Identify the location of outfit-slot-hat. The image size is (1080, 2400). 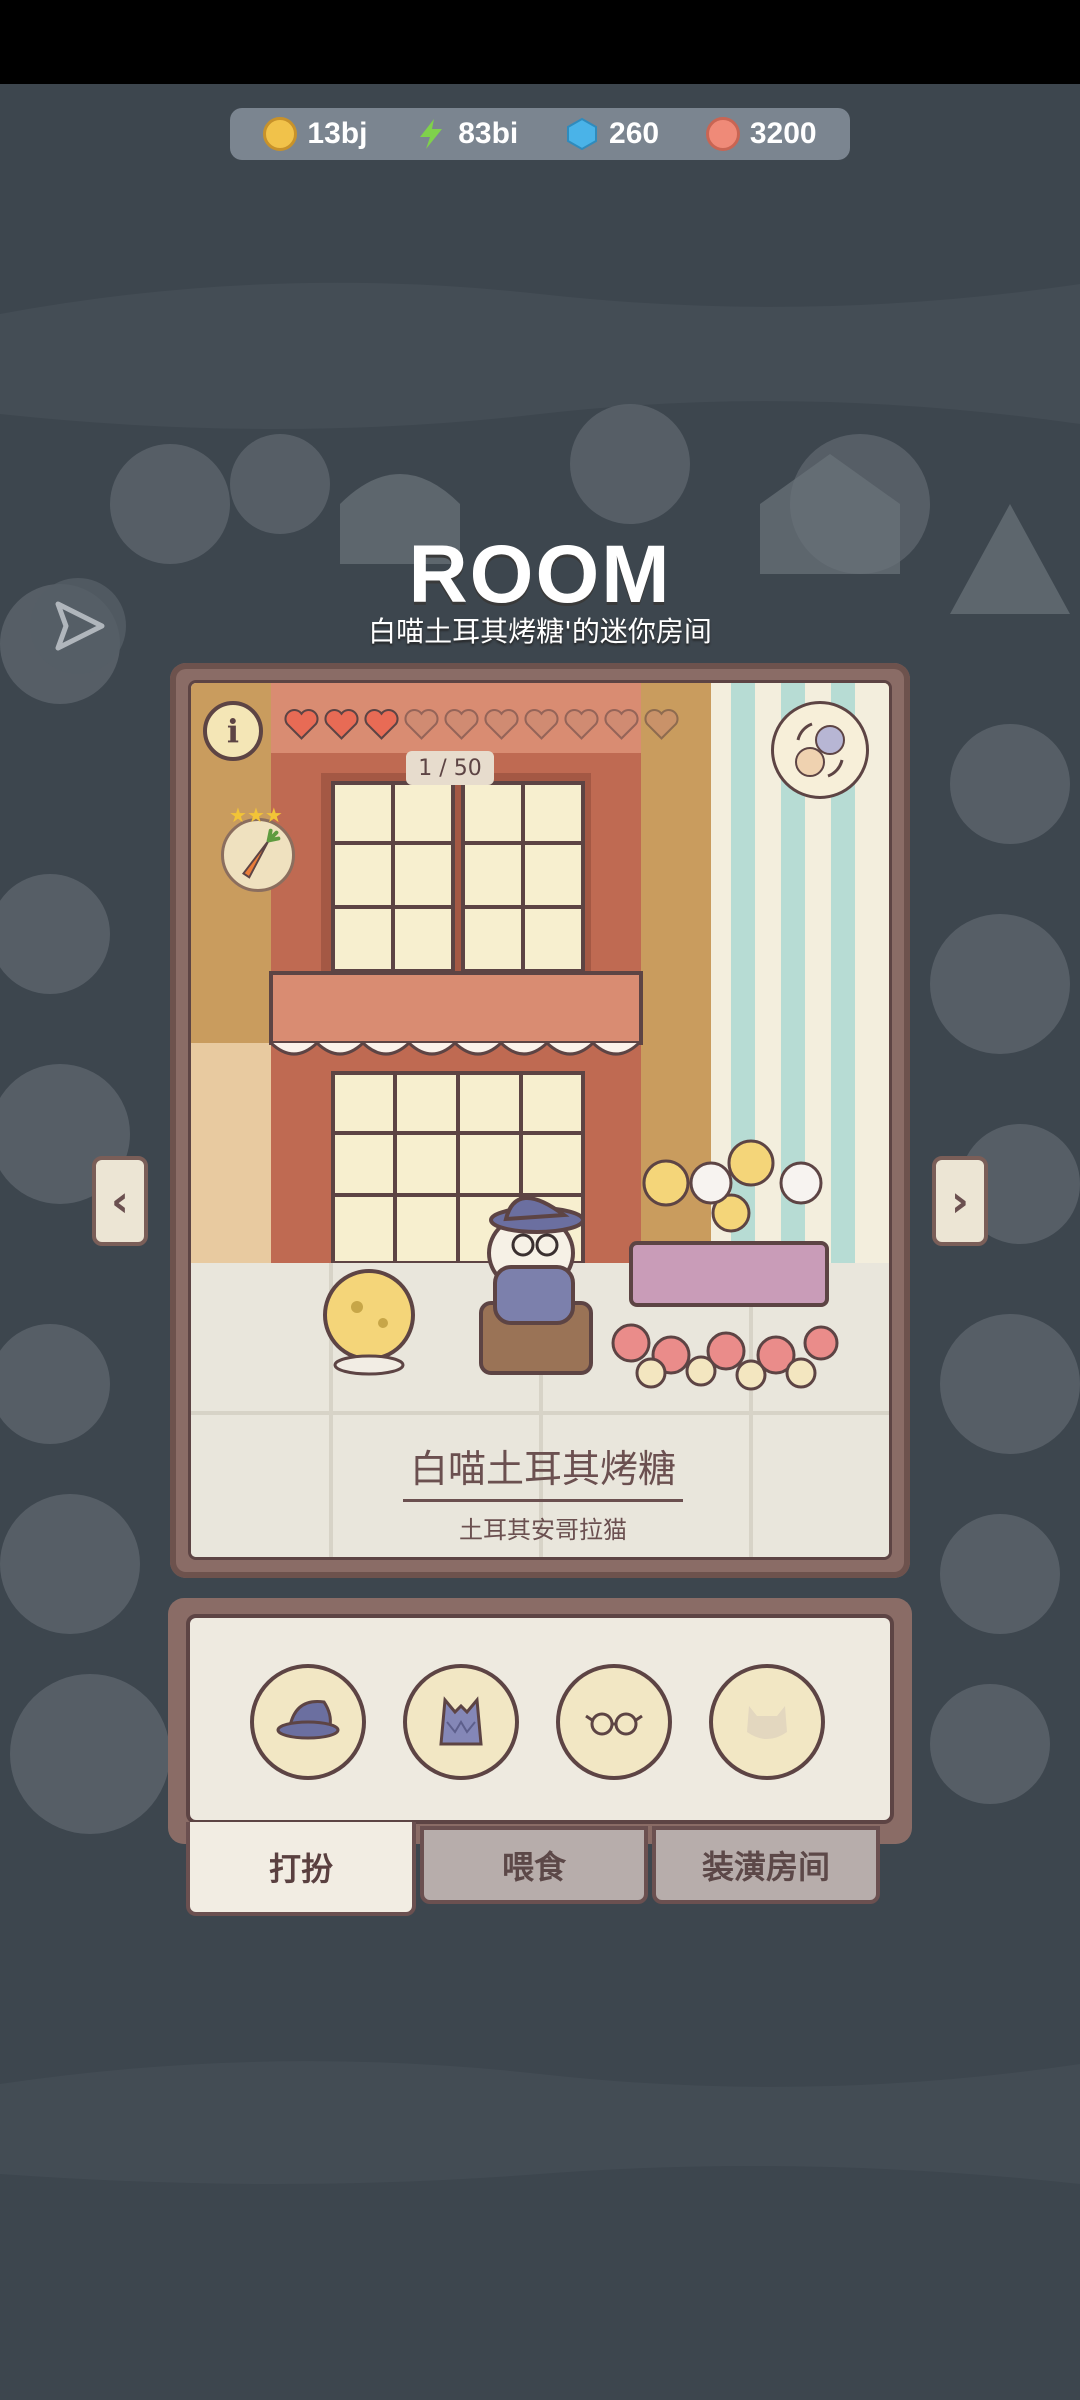
(308, 1722).